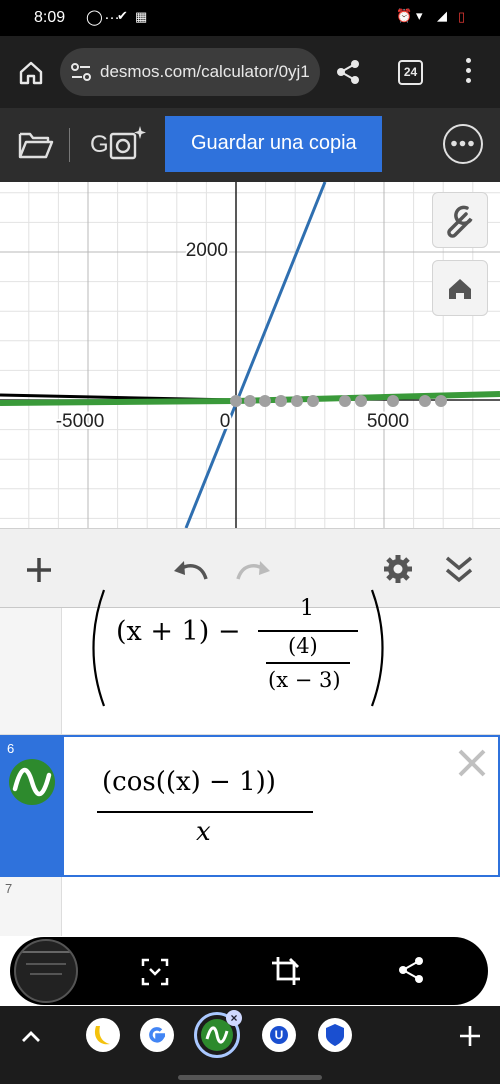  What do you see at coordinates (398, 569) in the screenshot?
I see `gear-icon` at bounding box center [398, 569].